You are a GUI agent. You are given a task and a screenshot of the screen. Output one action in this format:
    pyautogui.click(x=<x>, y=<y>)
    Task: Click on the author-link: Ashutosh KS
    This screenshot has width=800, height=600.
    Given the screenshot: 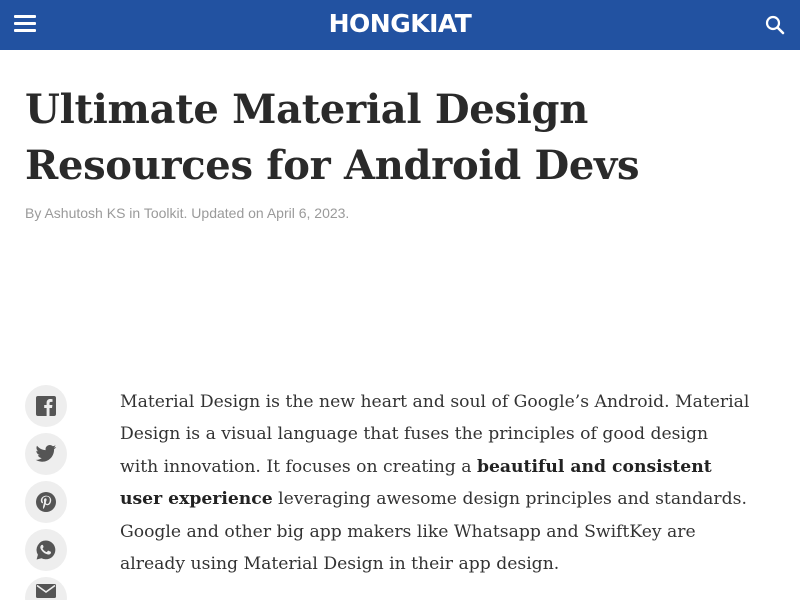 What is the action you would take?
    pyautogui.click(x=84, y=213)
    